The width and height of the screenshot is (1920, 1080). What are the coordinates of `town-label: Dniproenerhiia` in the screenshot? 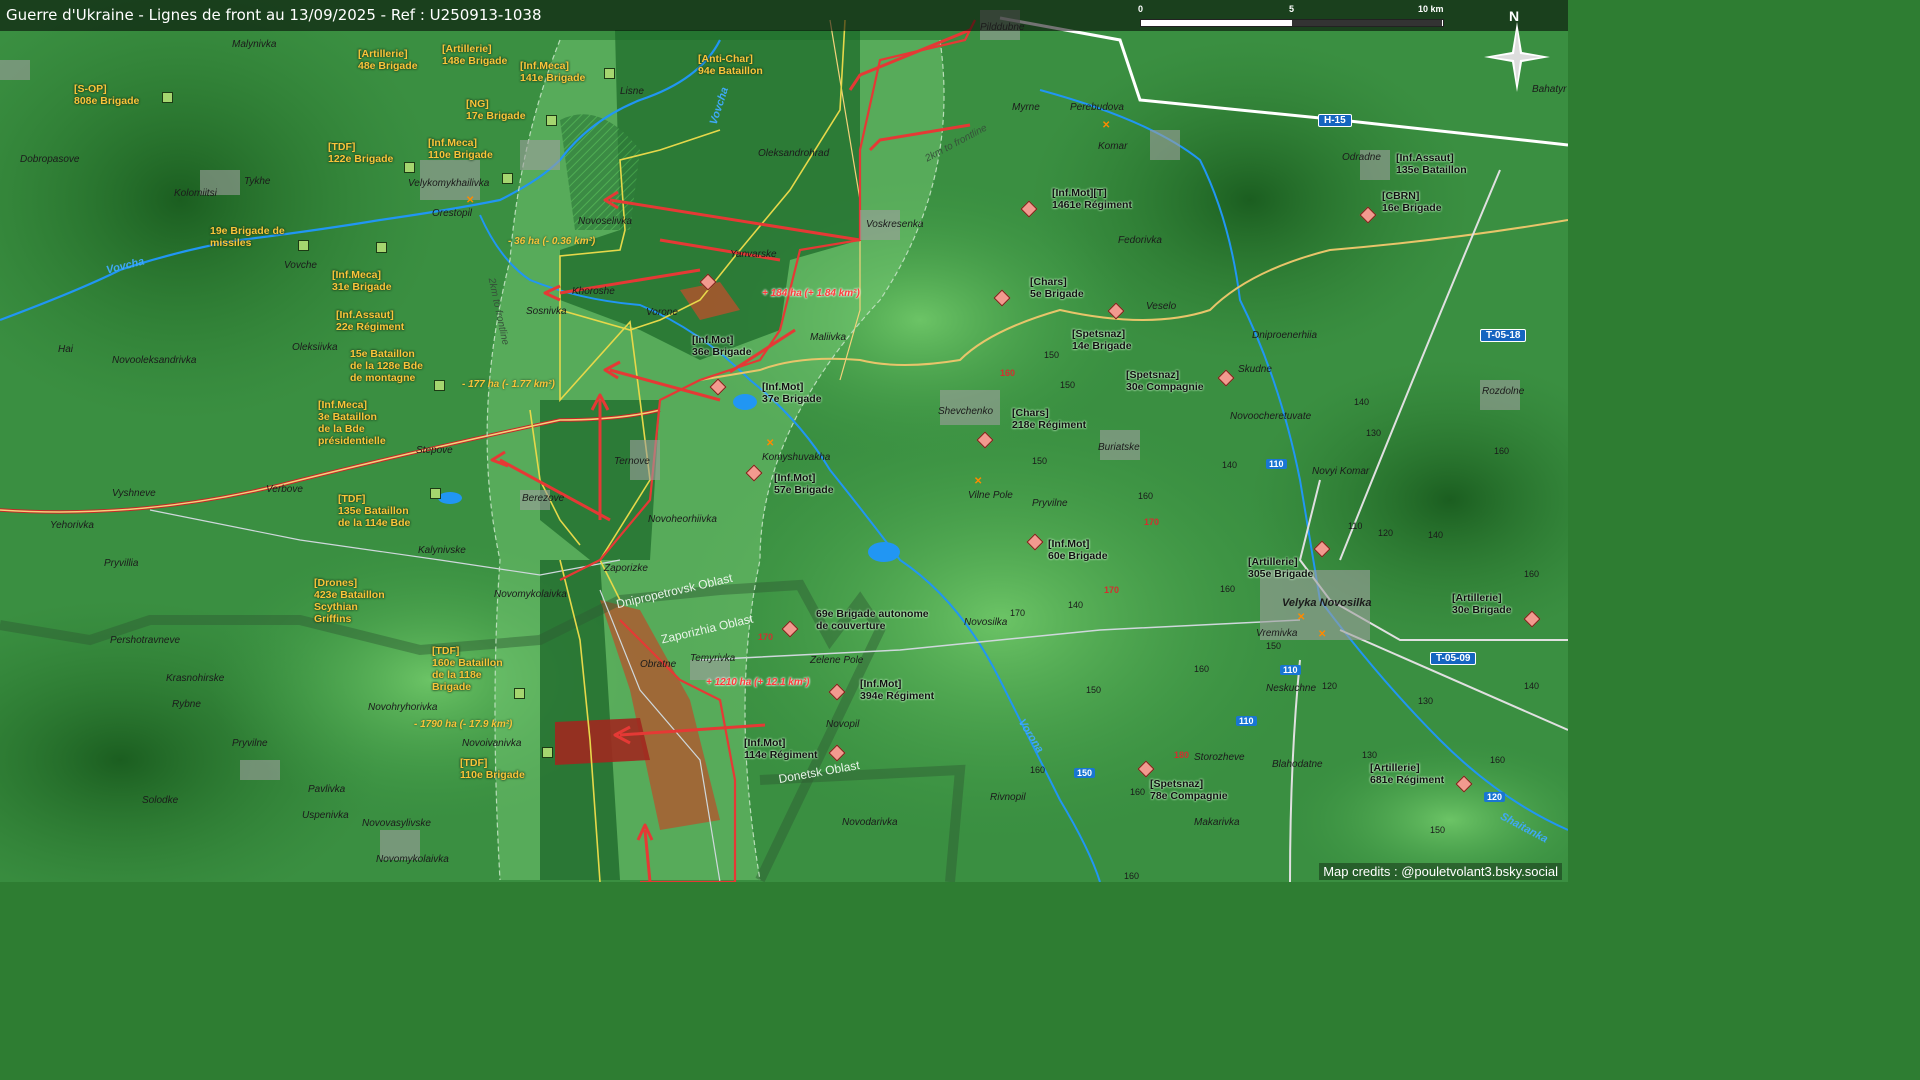 It's located at (1285, 335).